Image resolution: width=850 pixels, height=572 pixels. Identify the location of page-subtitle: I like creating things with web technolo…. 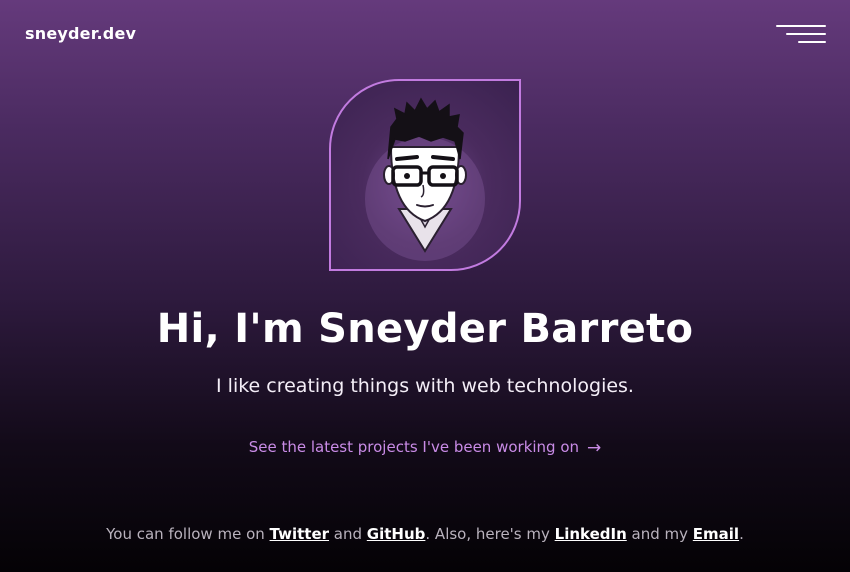
(425, 386).